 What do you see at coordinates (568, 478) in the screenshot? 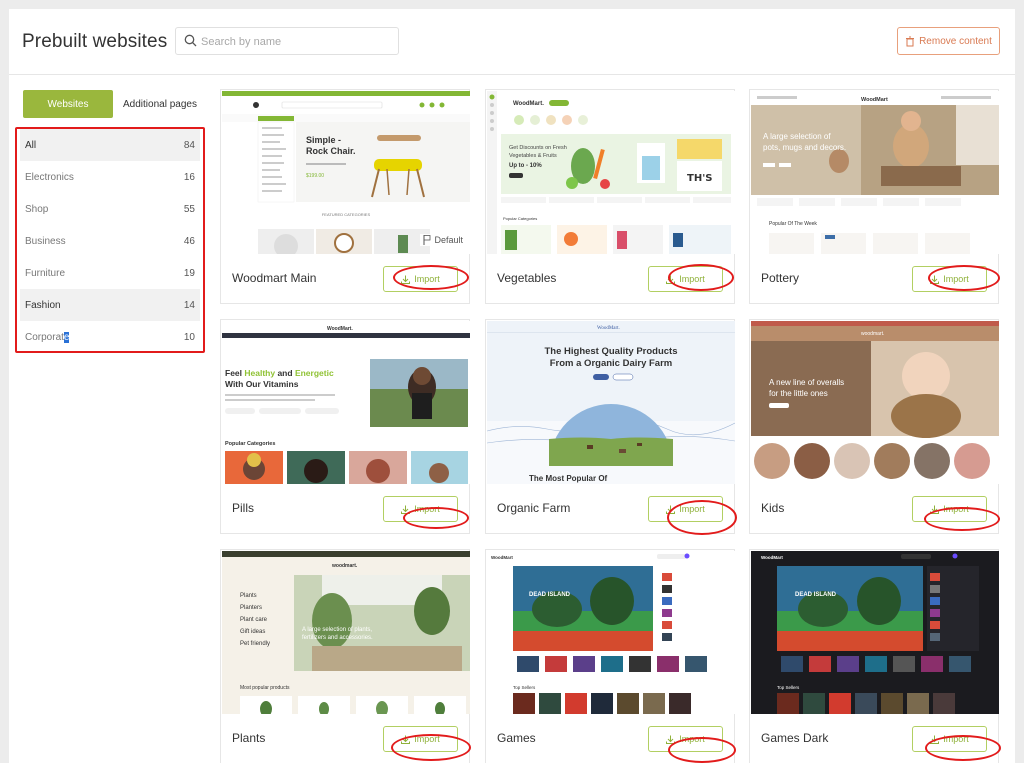
I see `preview-footer: The Most Popular Of` at bounding box center [568, 478].